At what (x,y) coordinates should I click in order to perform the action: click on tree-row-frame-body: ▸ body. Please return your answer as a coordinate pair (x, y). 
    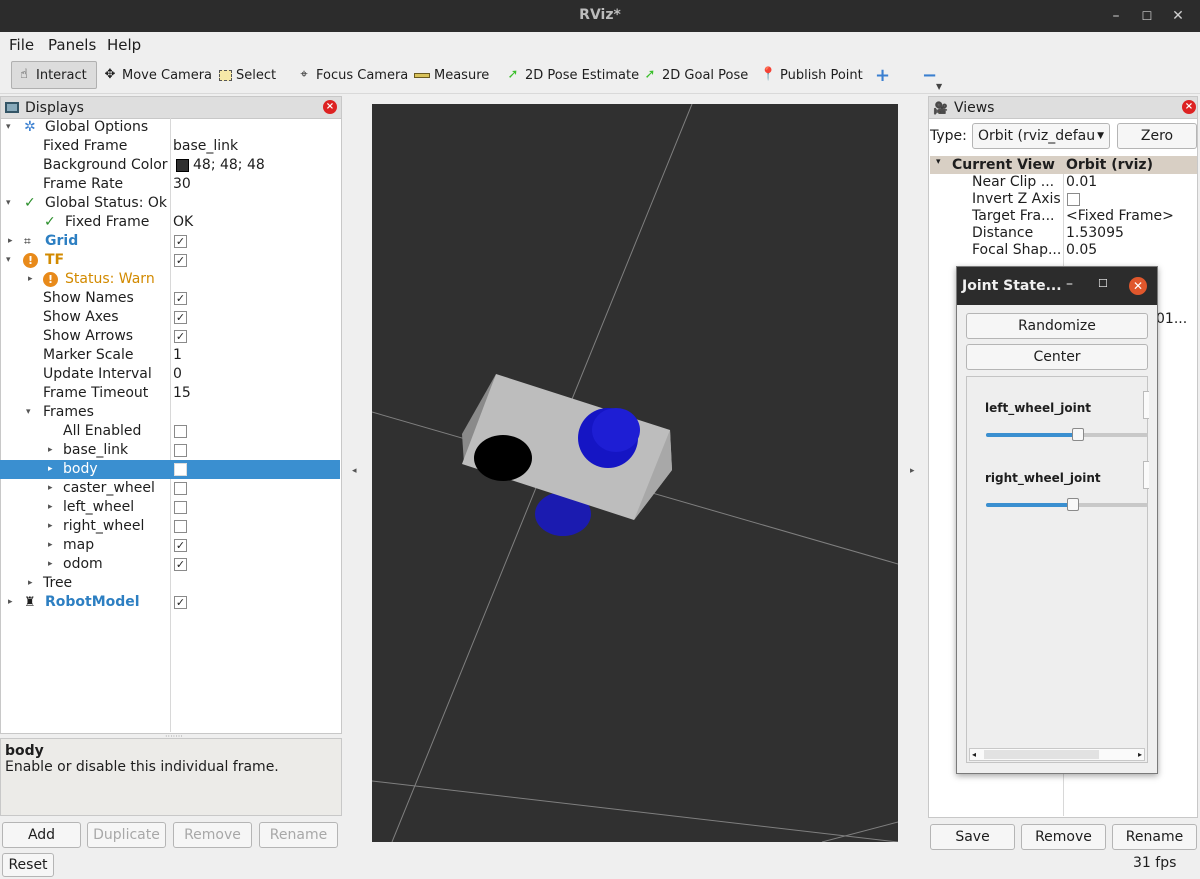
    Looking at the image, I should click on (170, 469).